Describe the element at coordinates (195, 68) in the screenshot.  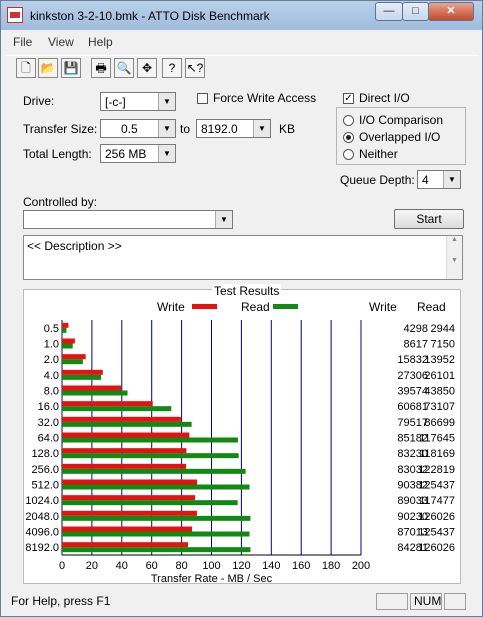
I see `context-help-icon: ↖?` at that location.